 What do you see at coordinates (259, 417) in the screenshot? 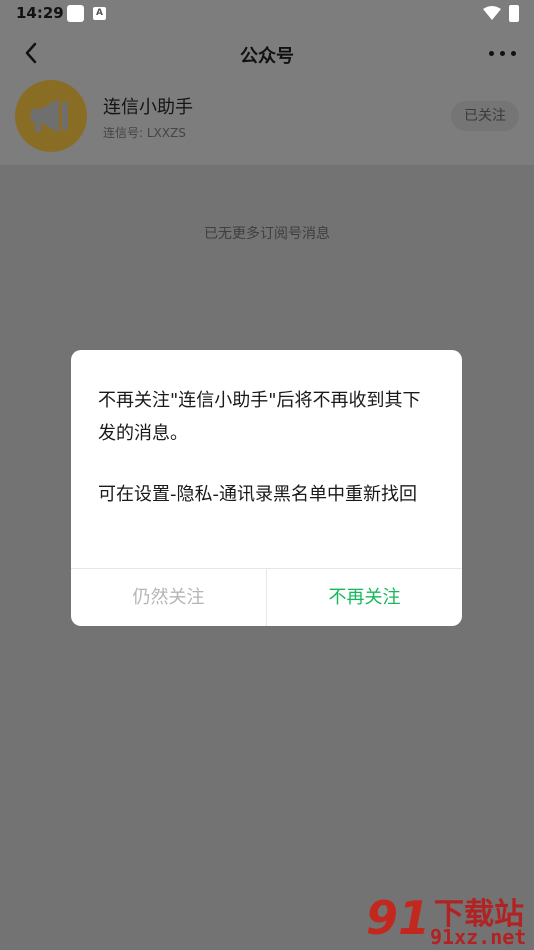
I see `dialog-message-line1: 不再关注"连信小助手"后将不再收到其下发的消息。` at bounding box center [259, 417].